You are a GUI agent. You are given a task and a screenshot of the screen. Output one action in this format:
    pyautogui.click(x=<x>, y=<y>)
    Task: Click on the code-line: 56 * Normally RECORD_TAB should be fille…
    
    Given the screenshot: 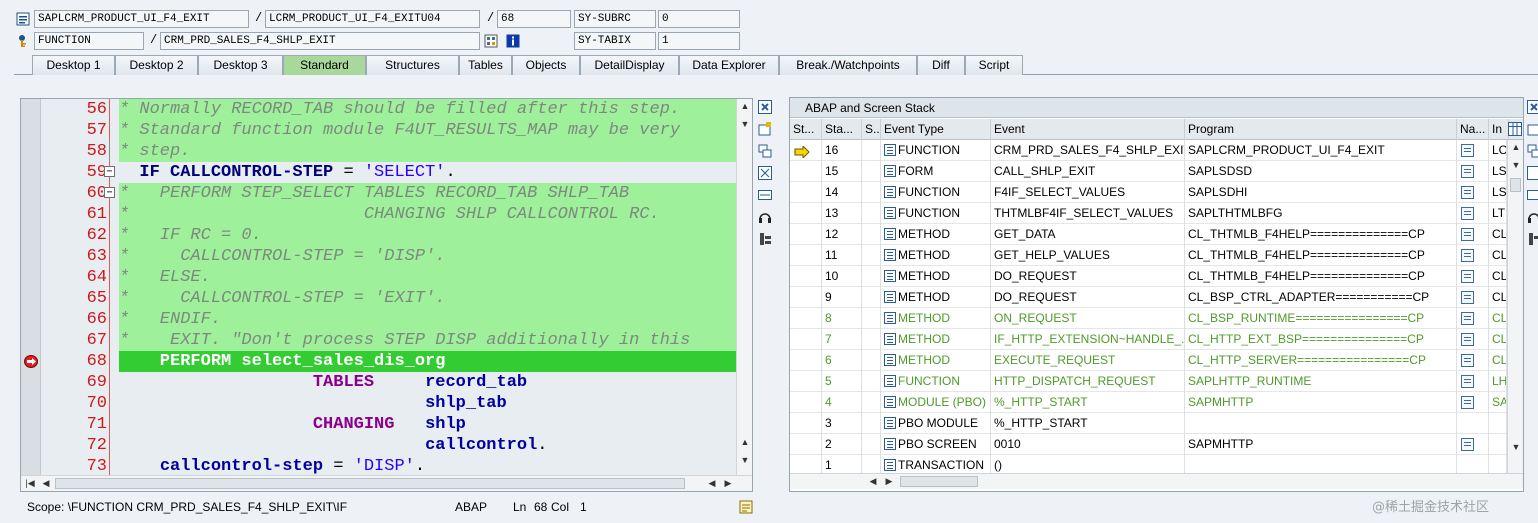 What is the action you would take?
    pyautogui.click(x=386, y=109)
    